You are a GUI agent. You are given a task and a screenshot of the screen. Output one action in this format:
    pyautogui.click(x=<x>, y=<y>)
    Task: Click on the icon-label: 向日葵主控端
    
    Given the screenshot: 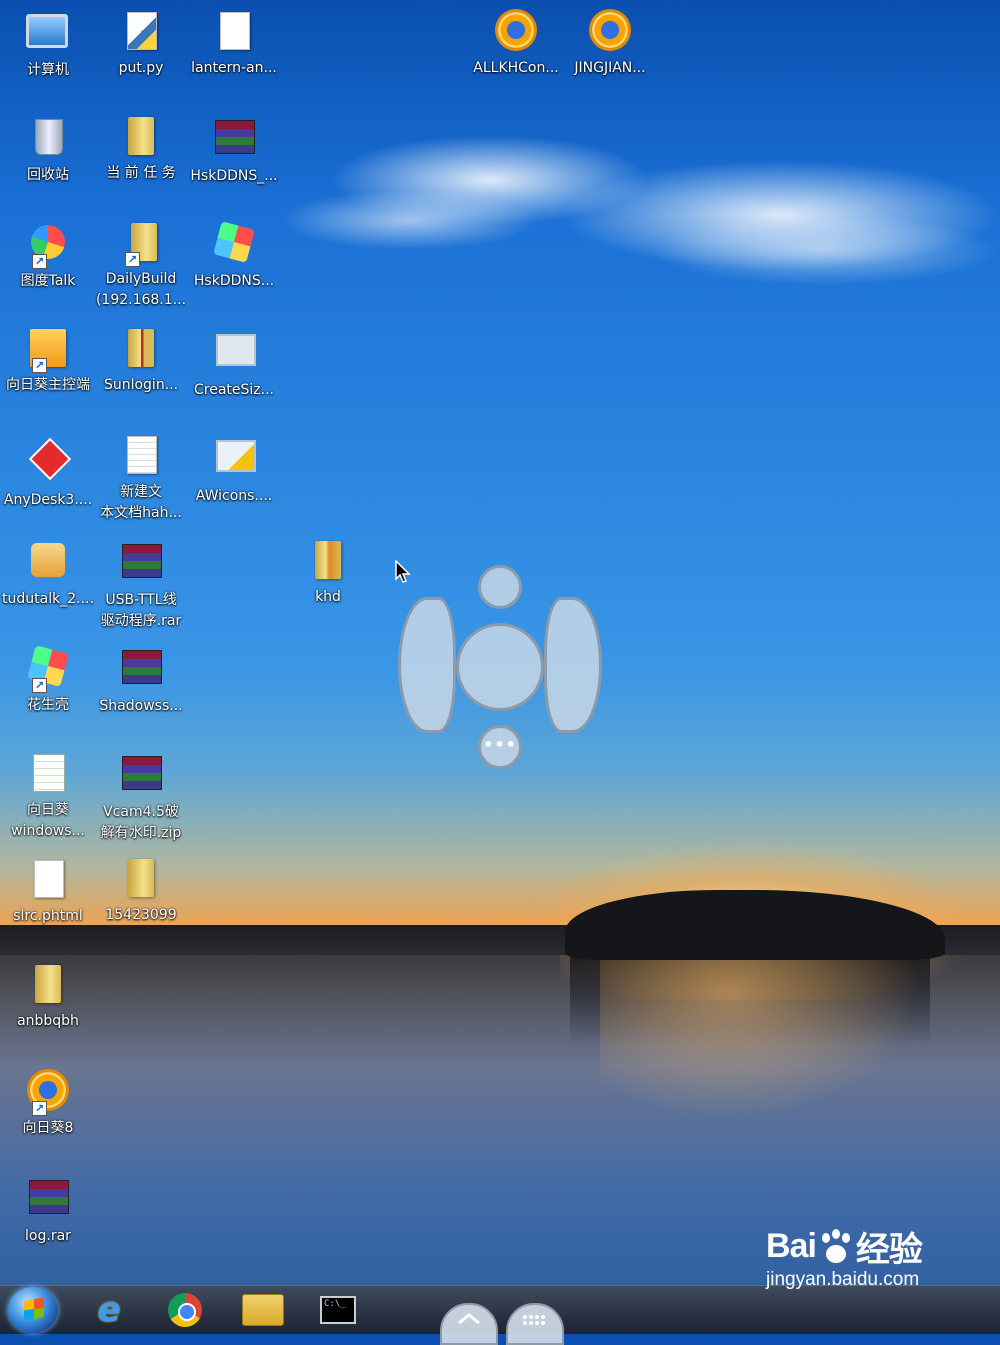 What is the action you would take?
    pyautogui.click(x=48, y=385)
    